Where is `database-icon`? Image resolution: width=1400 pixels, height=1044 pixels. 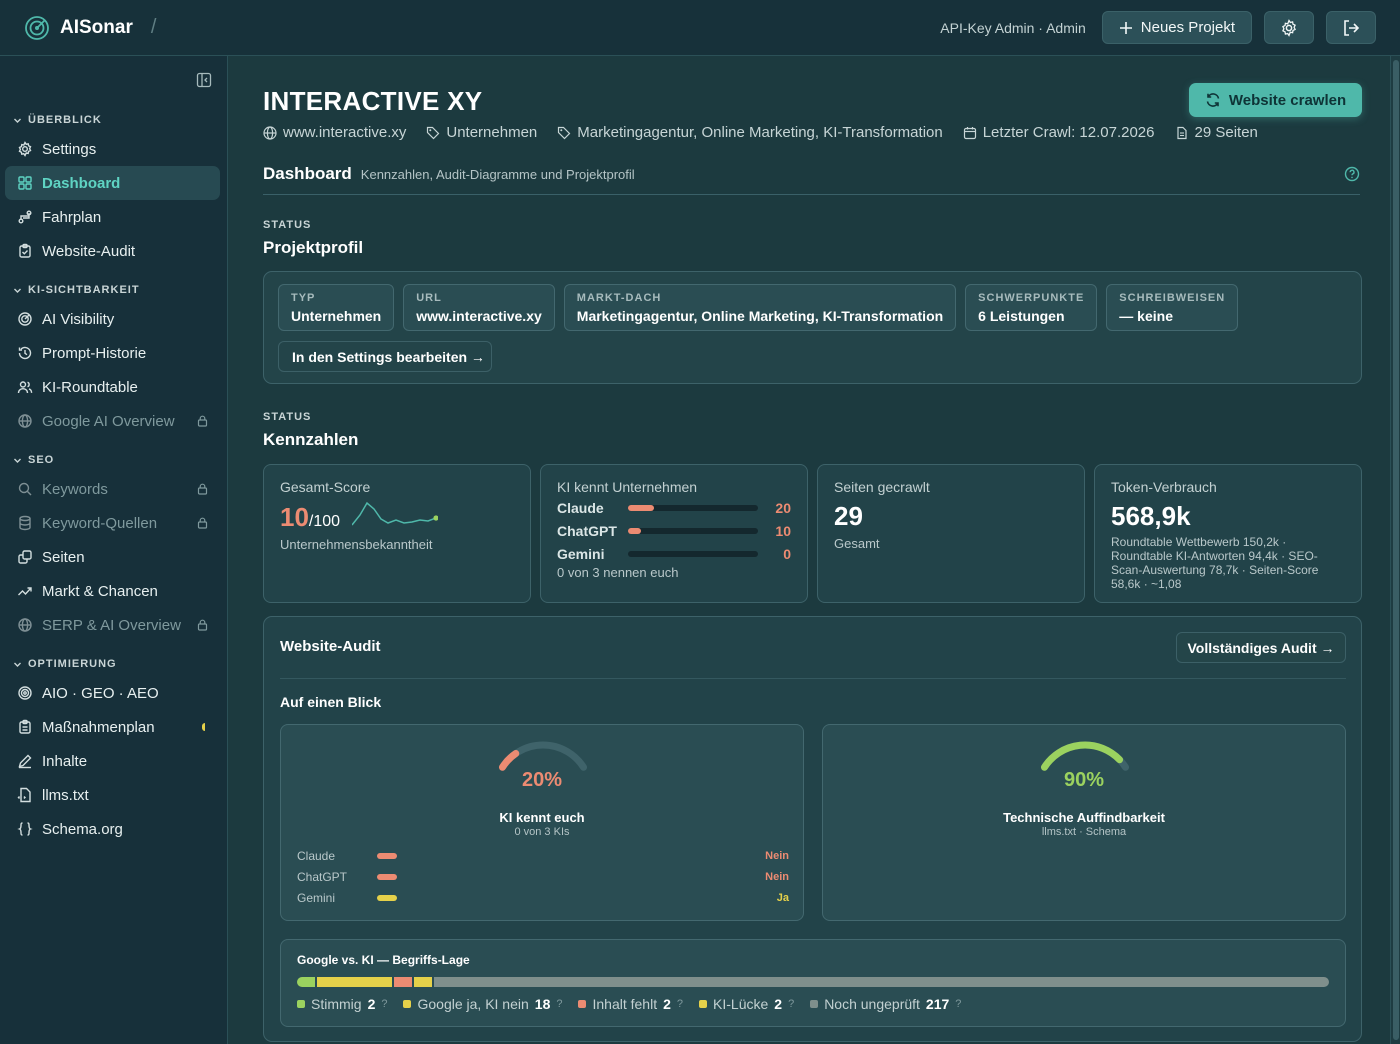 database-icon is located at coordinates (25, 523).